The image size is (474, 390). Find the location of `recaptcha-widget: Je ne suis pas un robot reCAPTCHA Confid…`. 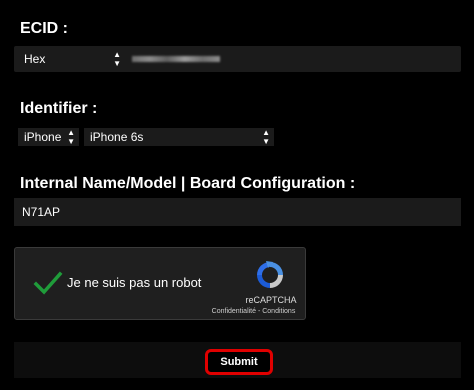

recaptcha-widget: Je ne suis pas un robot reCAPTCHA Confid… is located at coordinates (160, 283).